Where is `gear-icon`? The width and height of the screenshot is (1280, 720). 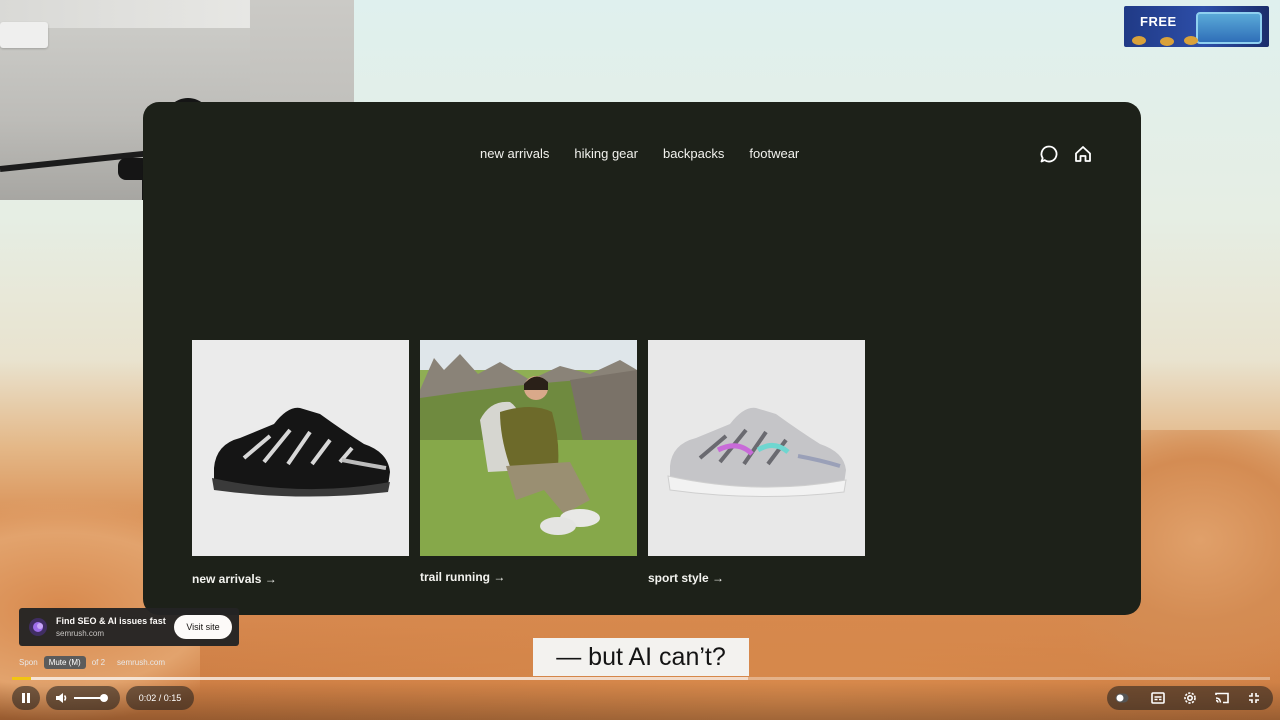 gear-icon is located at coordinates (1190, 698).